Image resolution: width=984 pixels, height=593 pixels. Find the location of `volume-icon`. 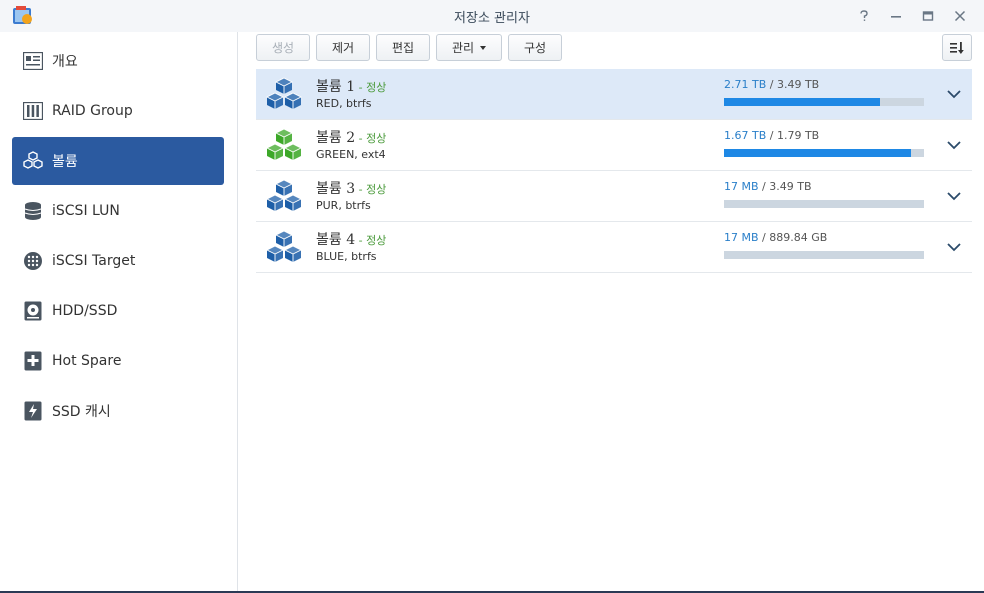

volume-icon is located at coordinates (33, 161).